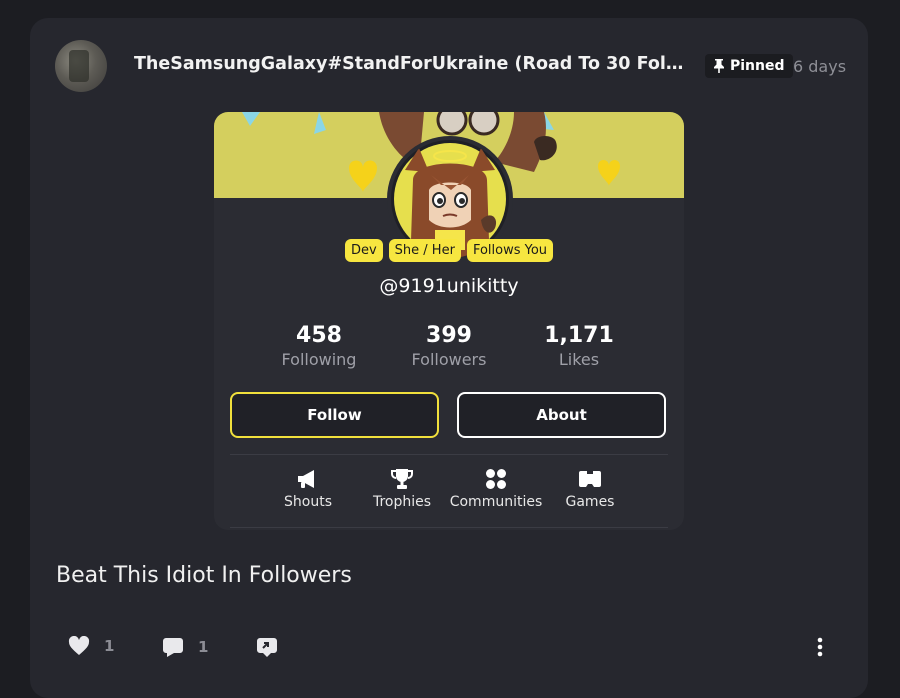 The width and height of the screenshot is (900, 698). What do you see at coordinates (319, 335) in the screenshot?
I see `following-count: 458` at bounding box center [319, 335].